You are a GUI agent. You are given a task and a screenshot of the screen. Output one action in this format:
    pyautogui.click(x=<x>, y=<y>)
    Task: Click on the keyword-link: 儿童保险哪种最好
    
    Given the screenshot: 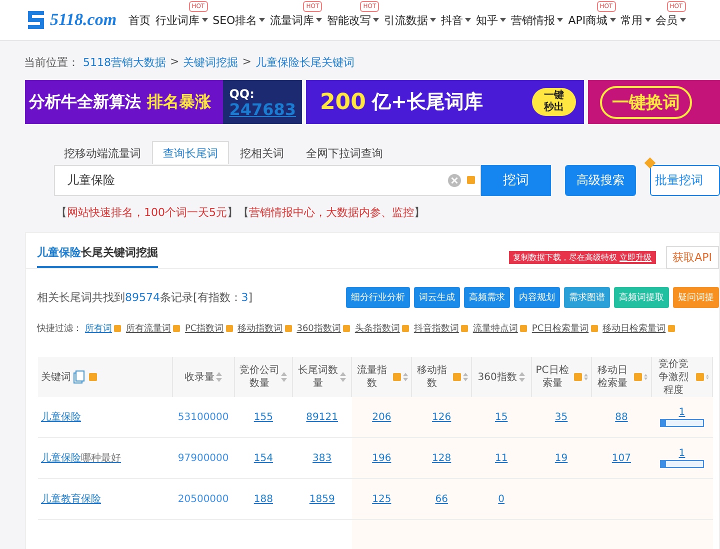 What is the action you would take?
    pyautogui.click(x=81, y=458)
    